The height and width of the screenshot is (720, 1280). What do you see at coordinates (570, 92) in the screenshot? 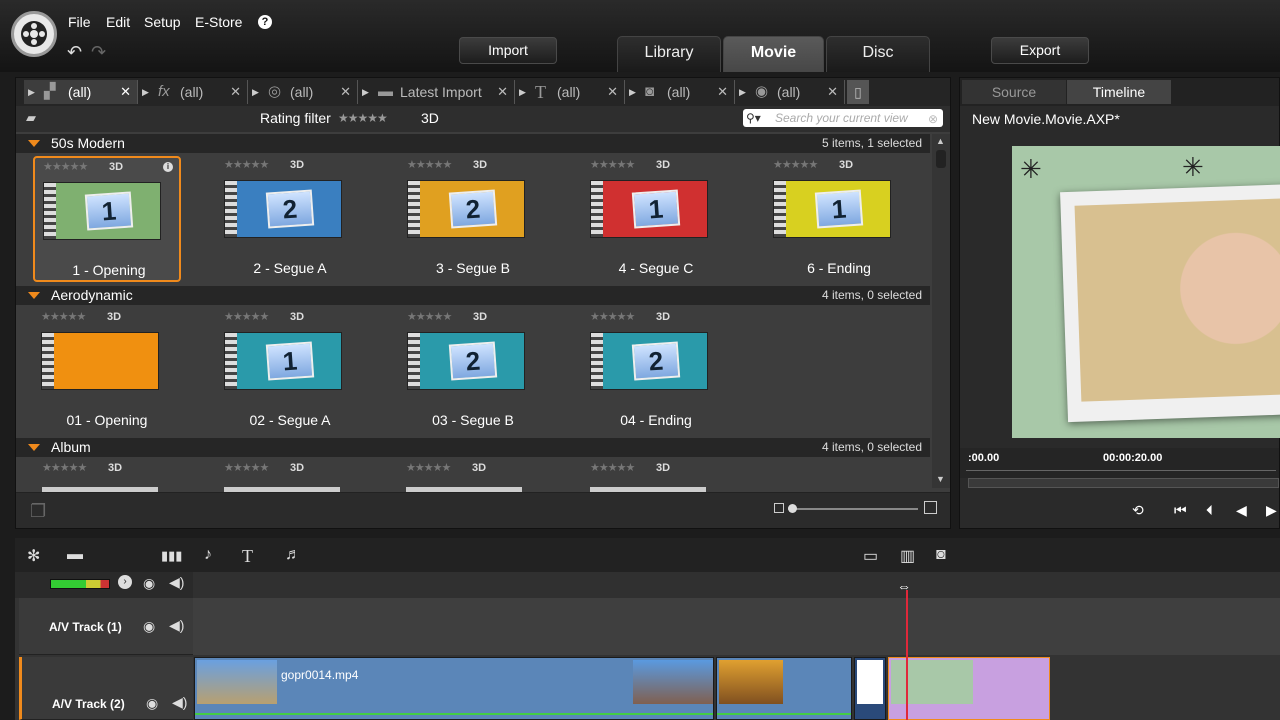
I see `library-tab-titles: ▶ T (all) ✕` at bounding box center [570, 92].